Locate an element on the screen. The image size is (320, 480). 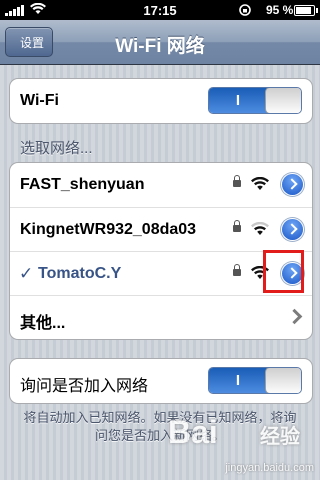
wifi-switch-knob is located at coordinates (283, 100).